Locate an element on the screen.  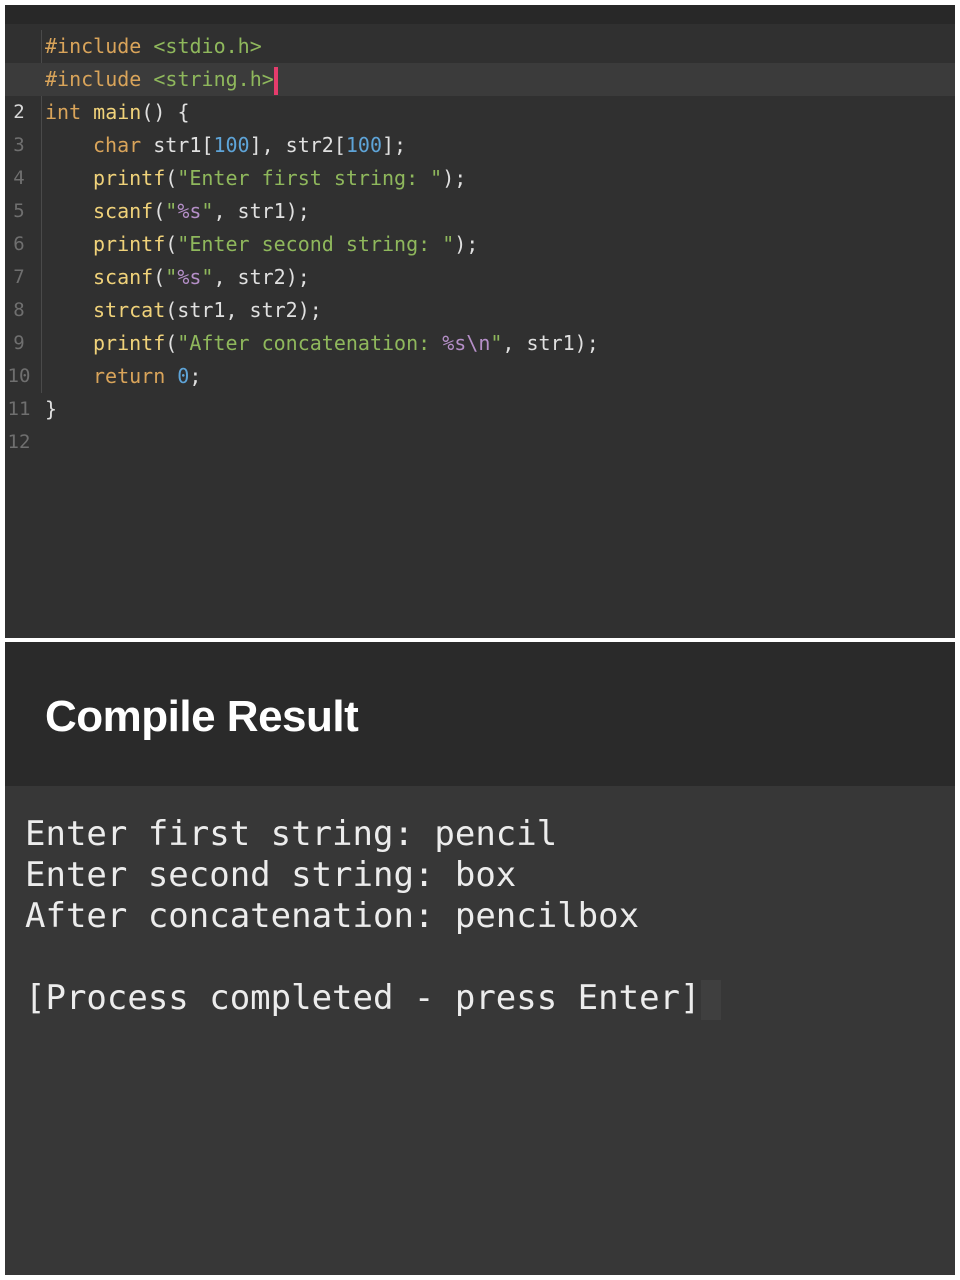
token: <string.h> is located at coordinates (213, 79).